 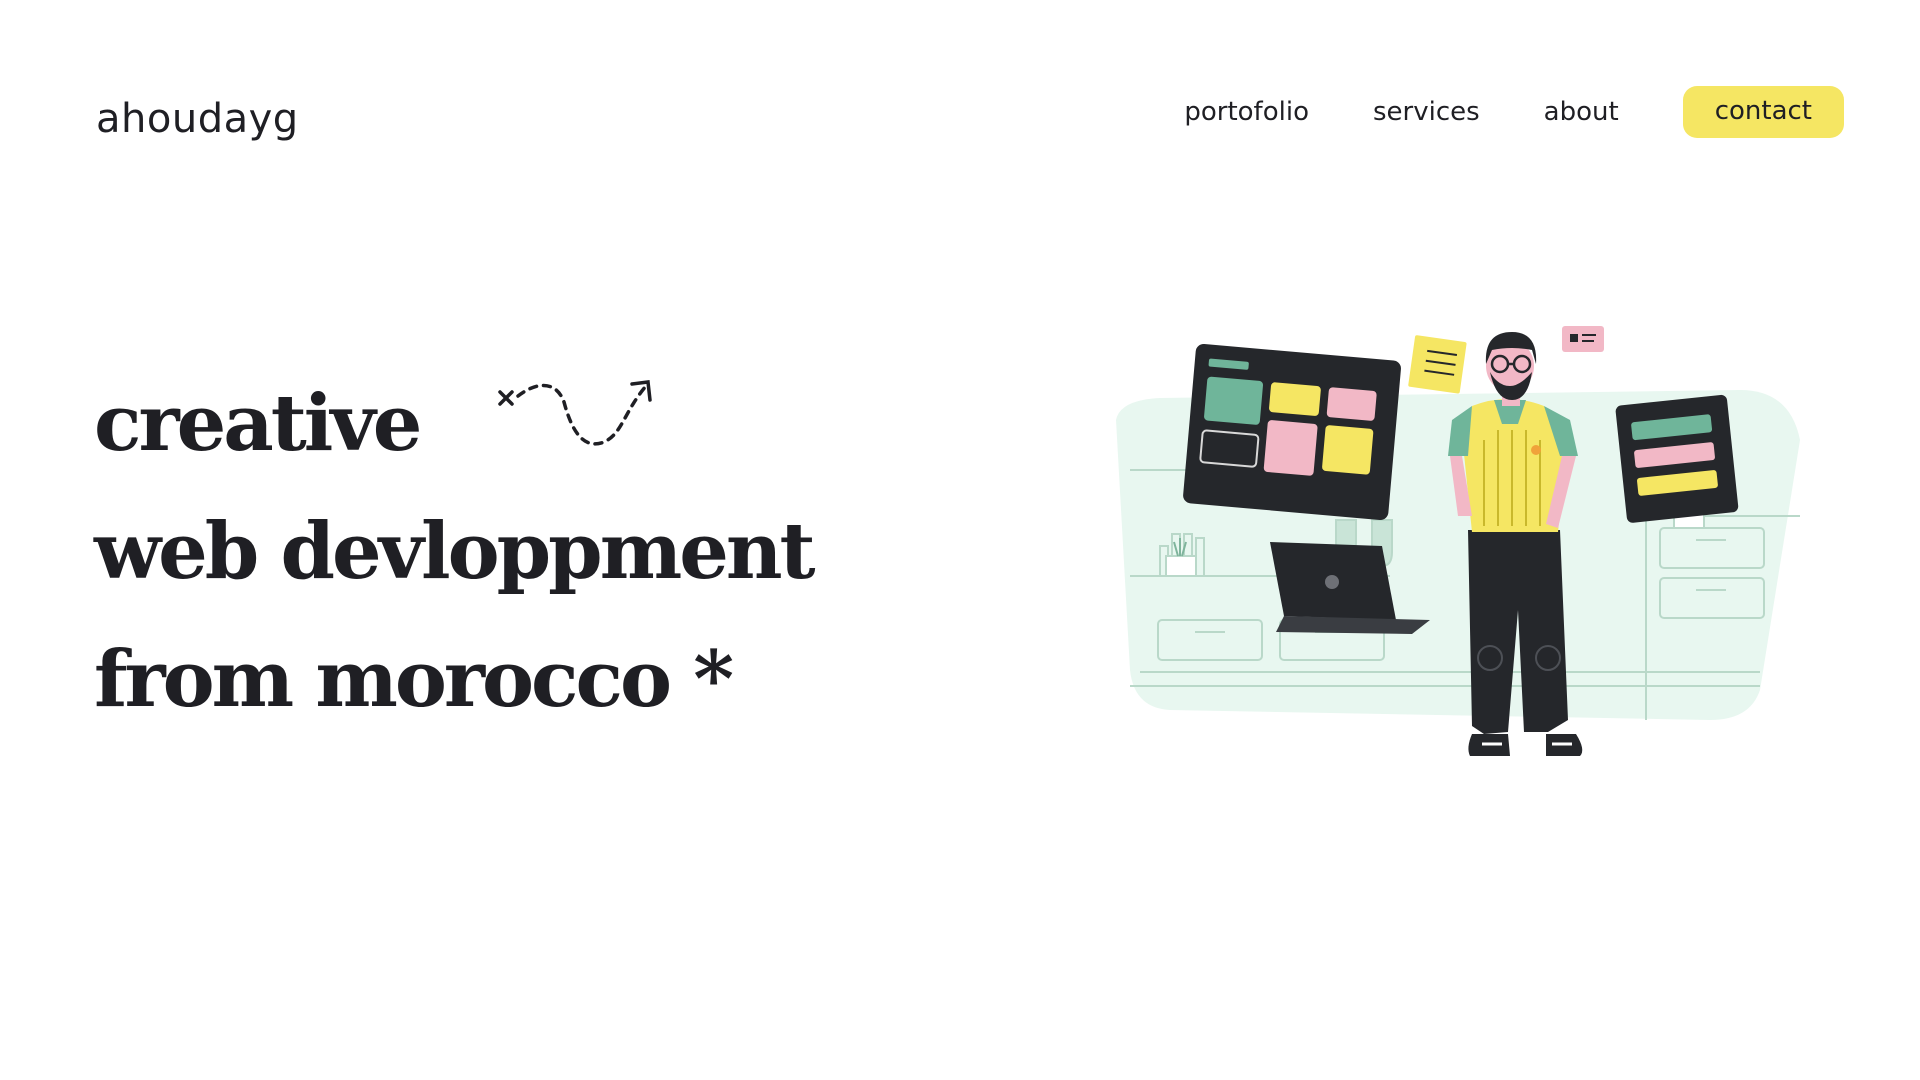 What do you see at coordinates (414, 679) in the screenshot?
I see `hero-line-3: from morocco *` at bounding box center [414, 679].